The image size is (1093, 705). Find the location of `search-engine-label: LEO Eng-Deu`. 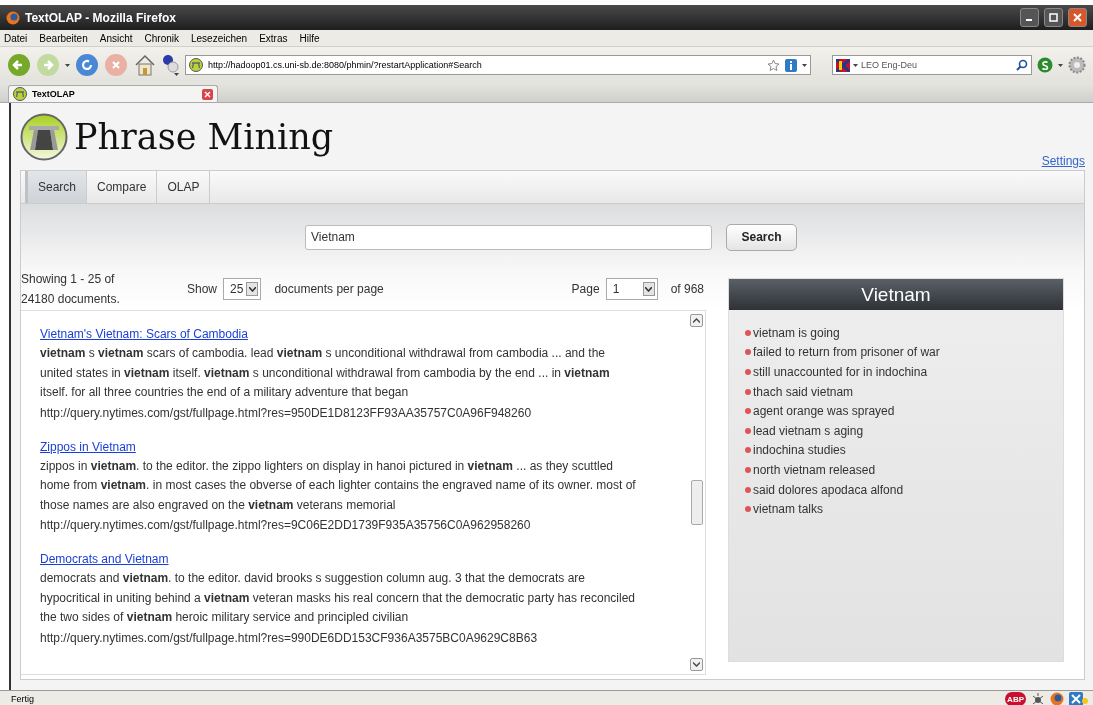

search-engine-label: LEO Eng-Deu is located at coordinates (890, 65).